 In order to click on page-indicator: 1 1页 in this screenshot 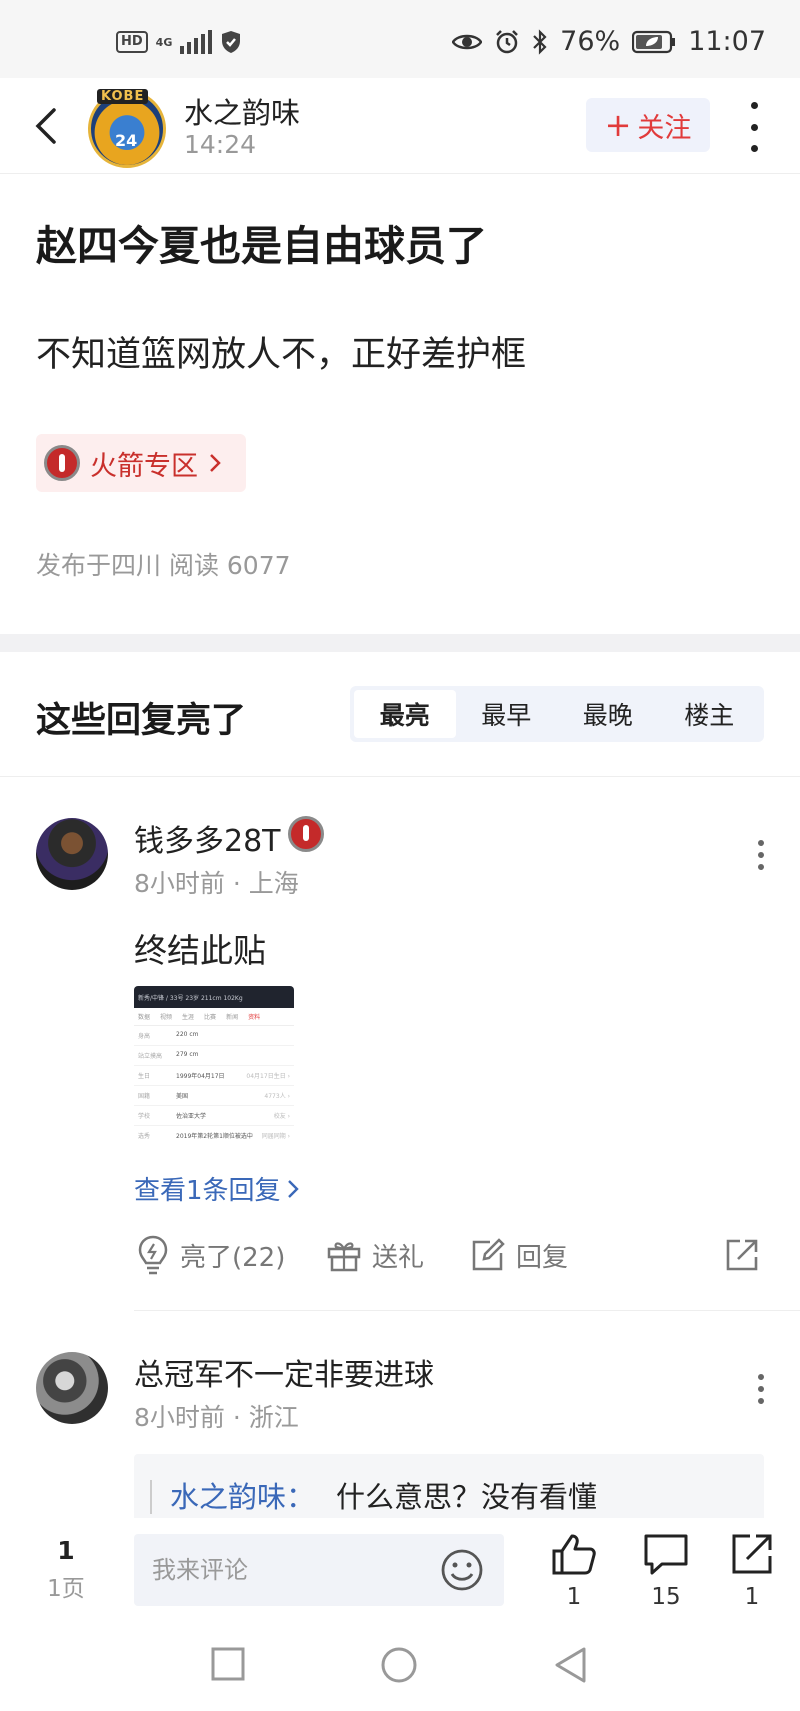, I will do `click(66, 1569)`.